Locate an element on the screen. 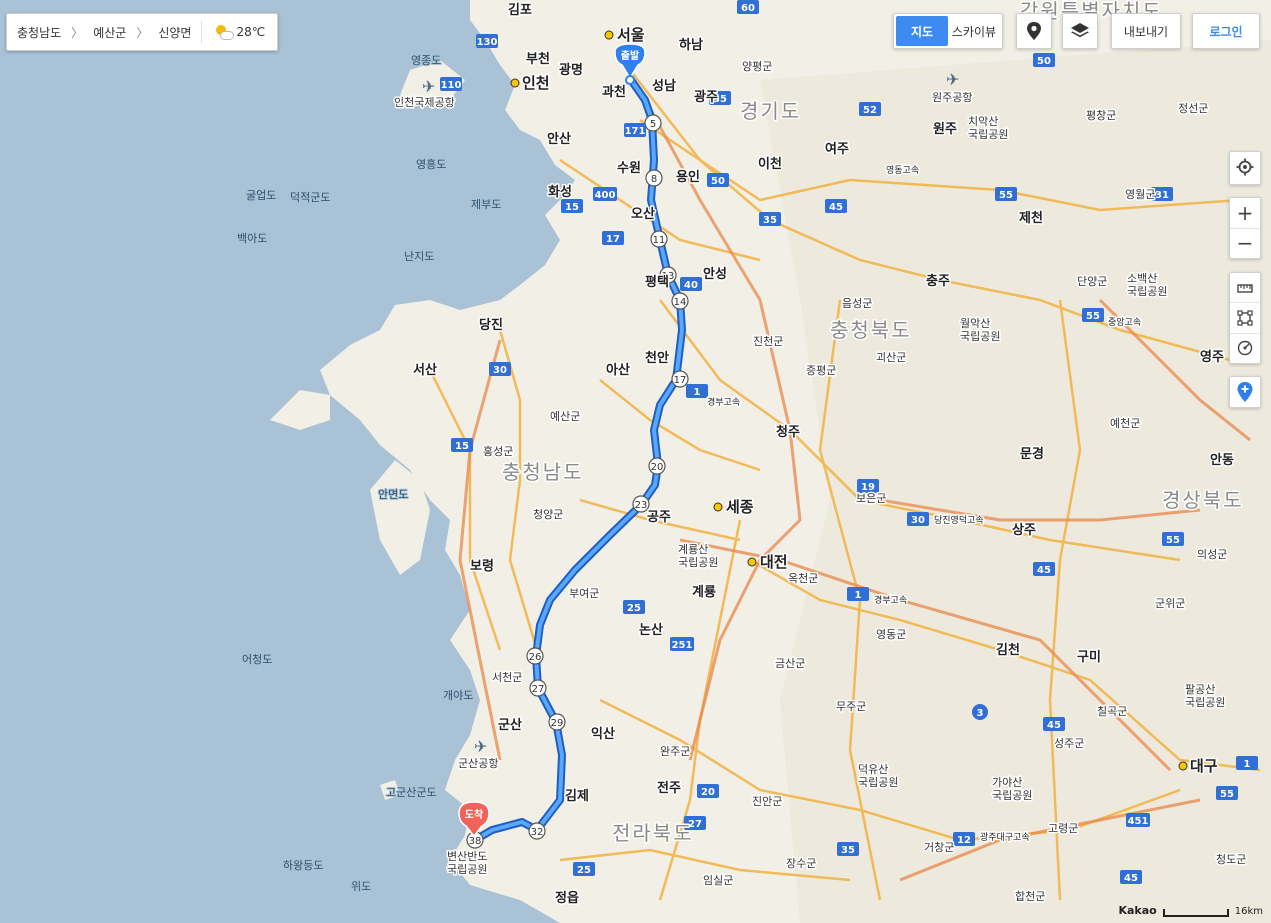 Image resolution: width=1271 pixels, height=923 pixels. svg-text: 25 is located at coordinates (634, 608).